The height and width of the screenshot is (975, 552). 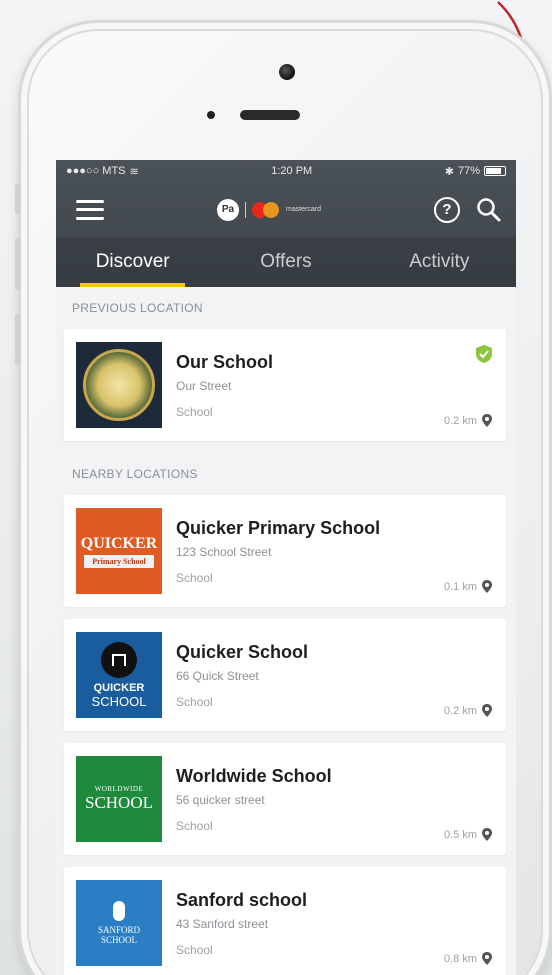 What do you see at coordinates (204, 385) in the screenshot?
I see `location-address: Our Street` at bounding box center [204, 385].